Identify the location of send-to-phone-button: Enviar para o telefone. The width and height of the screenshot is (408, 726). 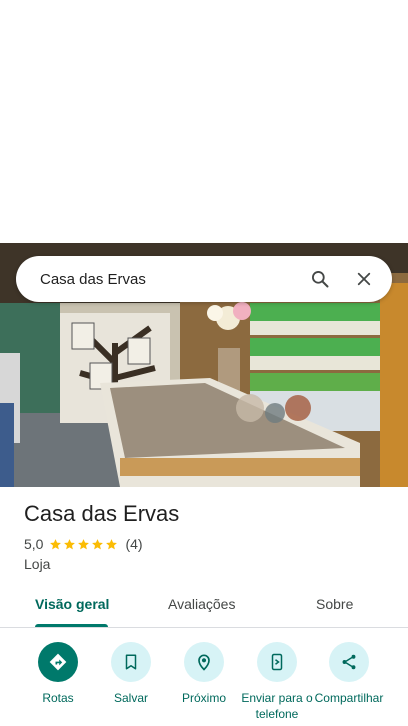
(277, 682).